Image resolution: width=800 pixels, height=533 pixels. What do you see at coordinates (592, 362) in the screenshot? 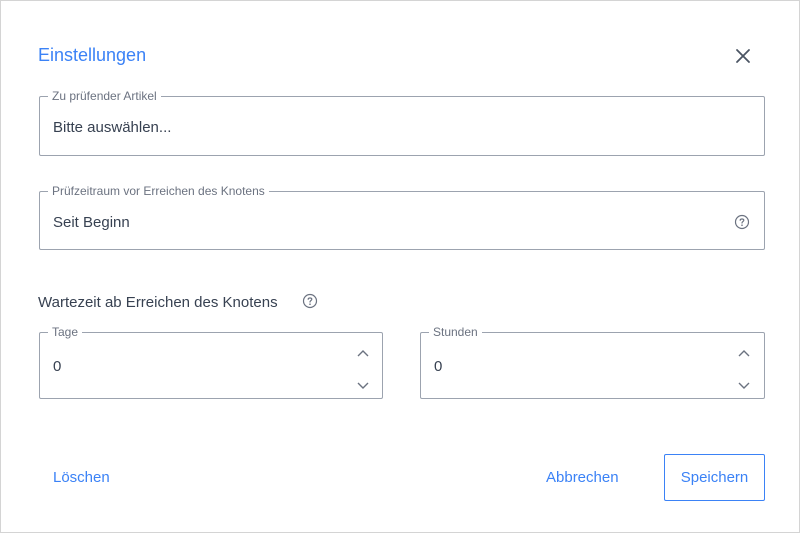
I see `hours-stepper: Stunden 0` at bounding box center [592, 362].